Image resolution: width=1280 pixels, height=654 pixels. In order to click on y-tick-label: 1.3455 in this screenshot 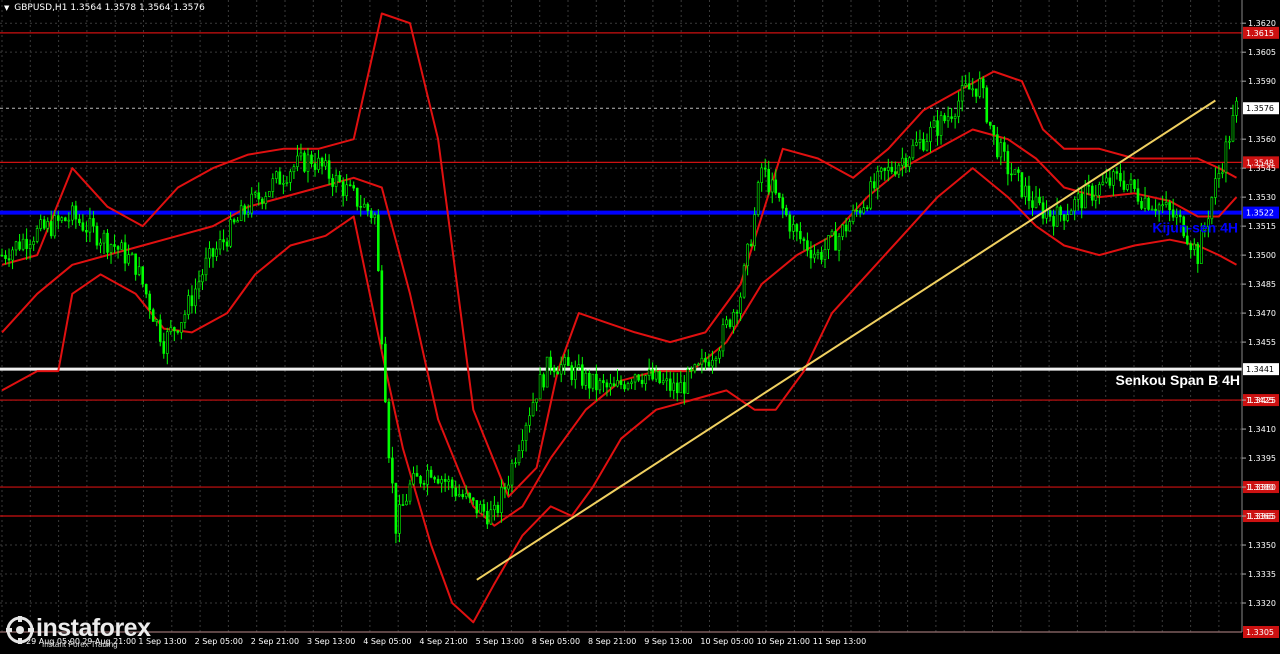, I will do `click(1262, 342)`.